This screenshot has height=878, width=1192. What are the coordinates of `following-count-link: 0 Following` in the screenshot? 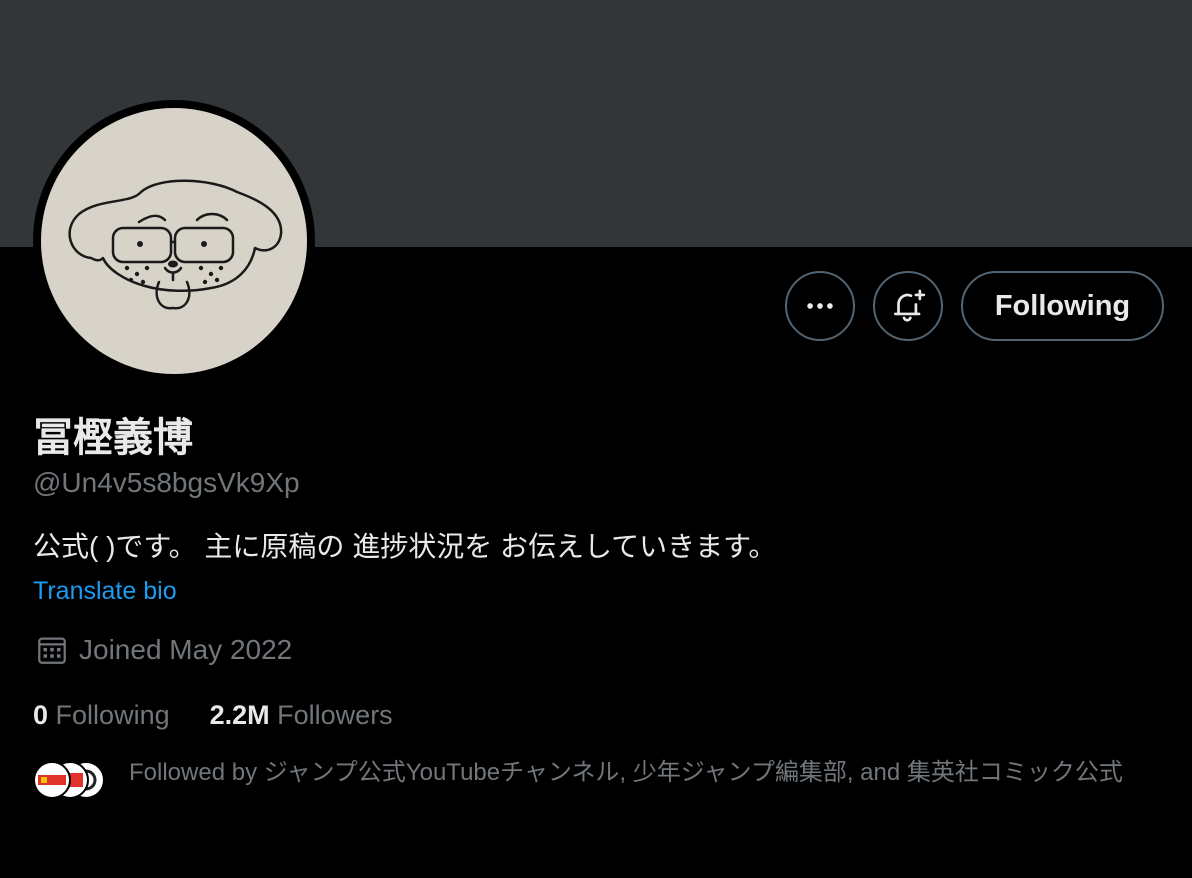 It's located at (101, 715).